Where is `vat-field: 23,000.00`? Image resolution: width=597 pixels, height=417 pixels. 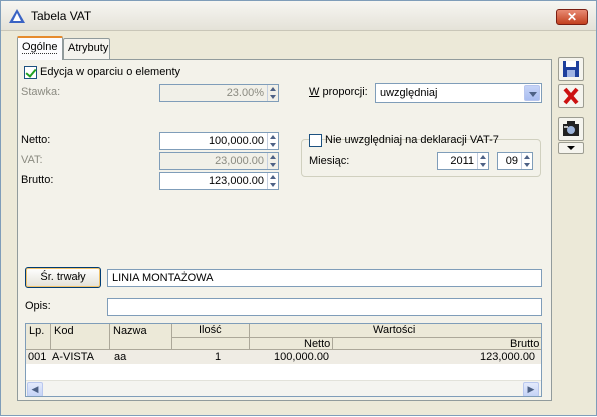
vat-field: 23,000.00 is located at coordinates (219, 161).